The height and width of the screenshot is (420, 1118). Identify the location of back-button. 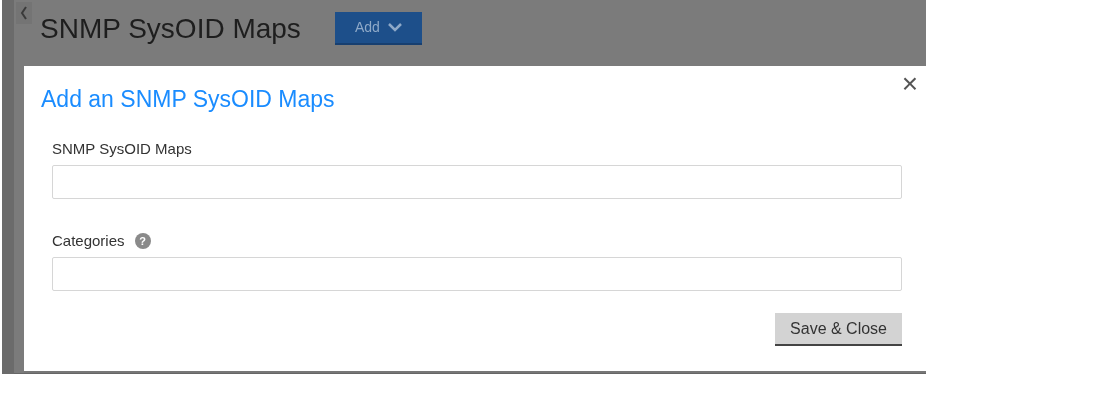
(24, 13).